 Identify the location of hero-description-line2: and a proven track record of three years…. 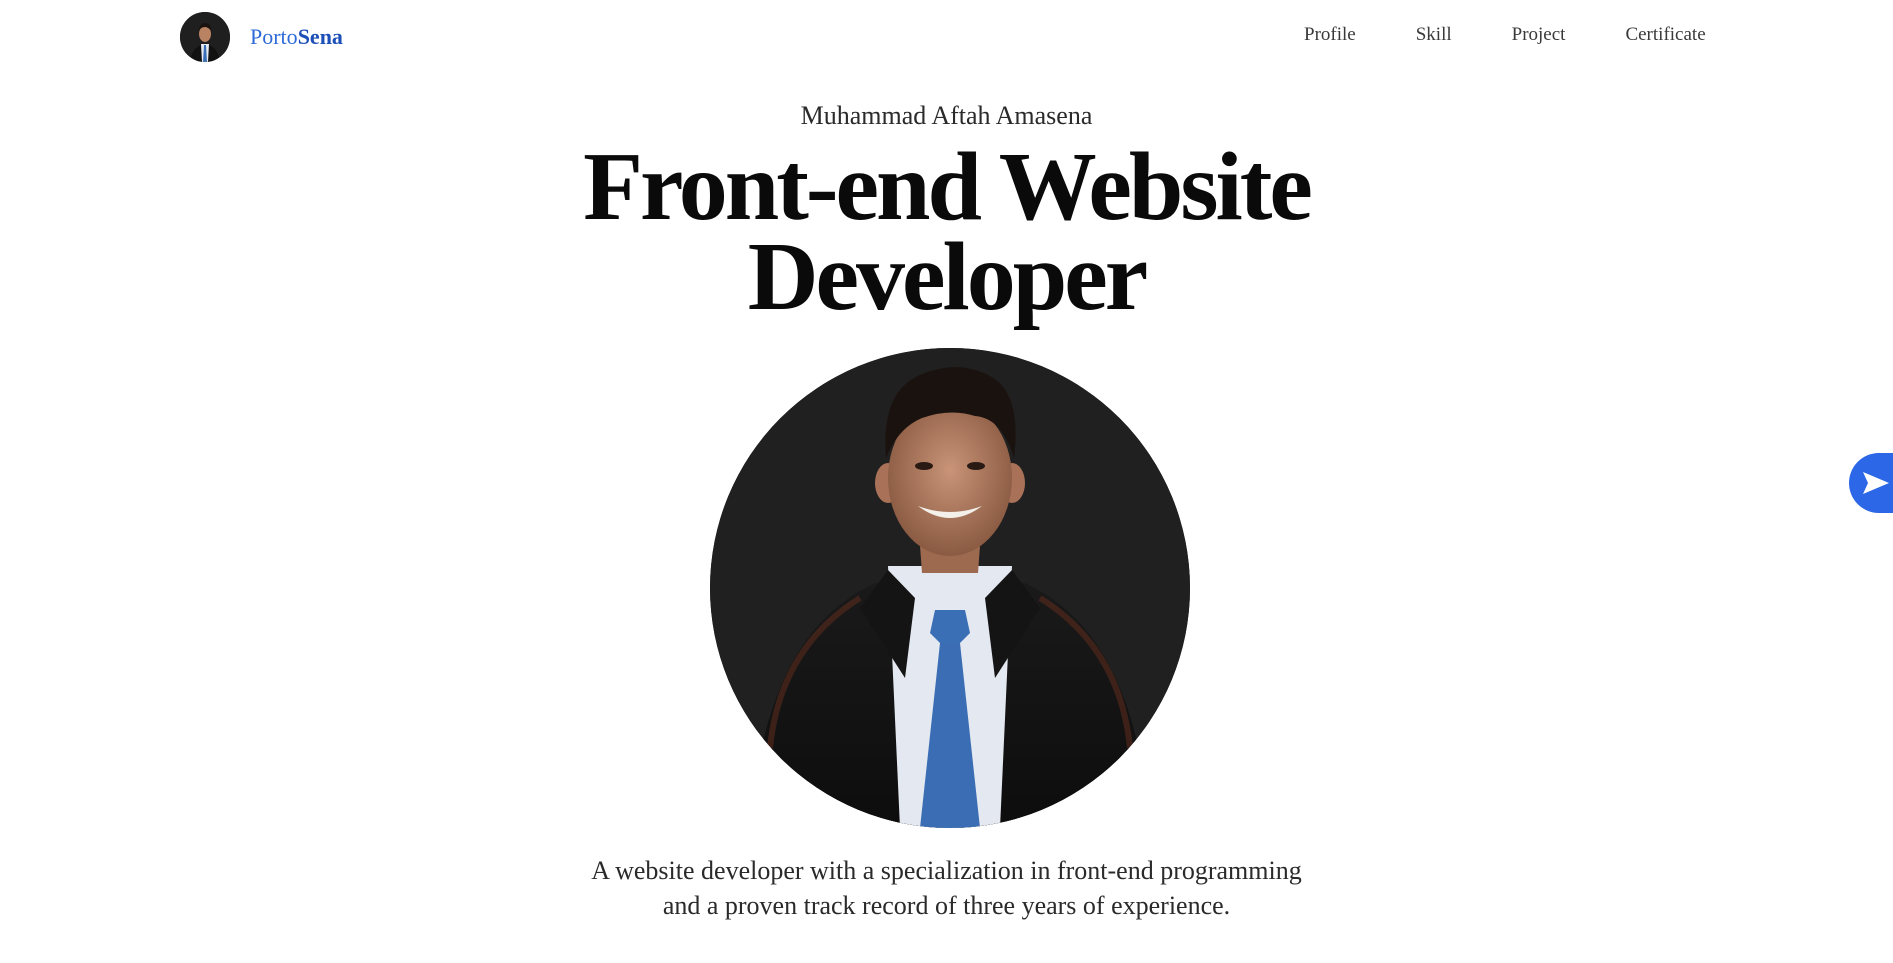
(946, 905).